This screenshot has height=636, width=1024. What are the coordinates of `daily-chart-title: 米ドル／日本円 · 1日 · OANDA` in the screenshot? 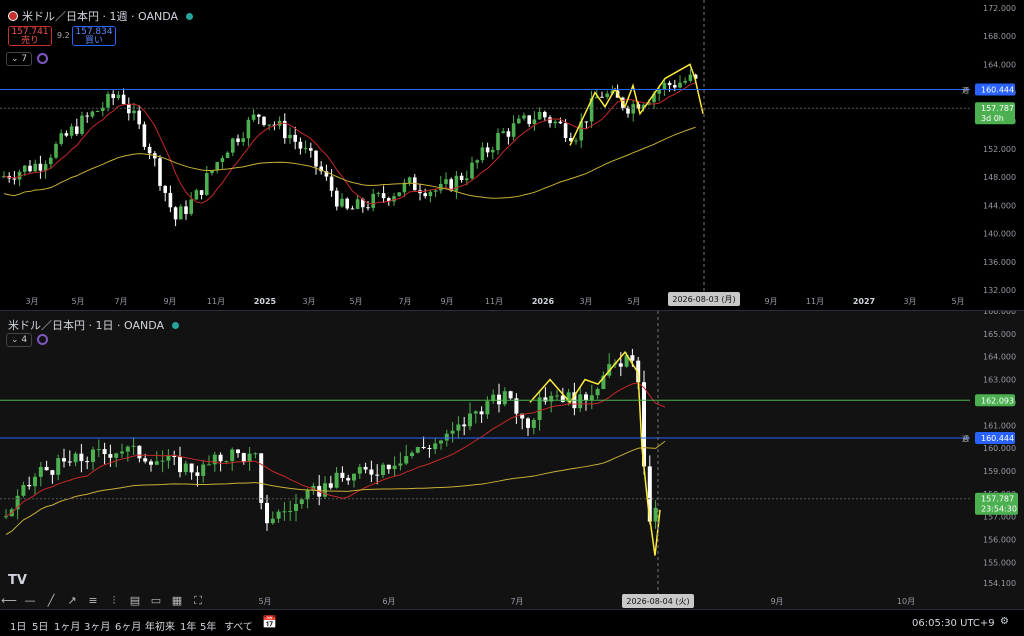 It's located at (86, 325).